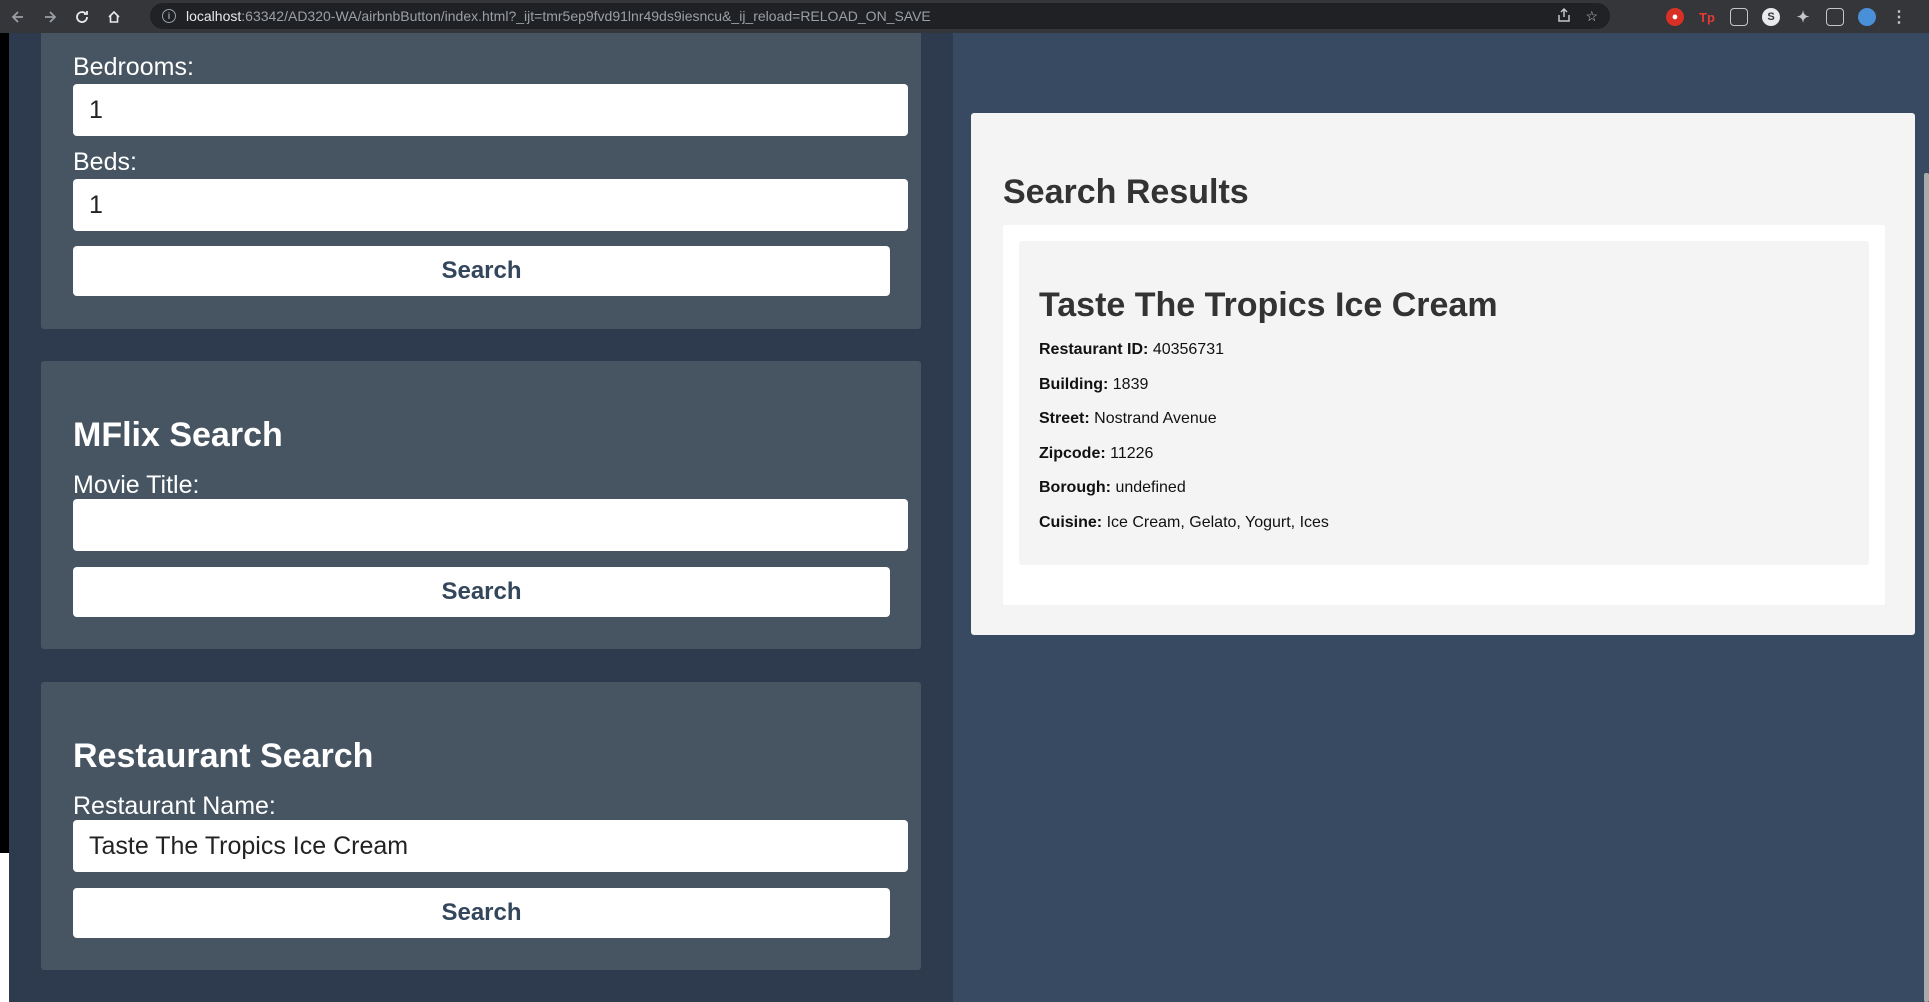 The image size is (1929, 1002). What do you see at coordinates (178, 435) in the screenshot?
I see `mflix-title: MFlix Search` at bounding box center [178, 435].